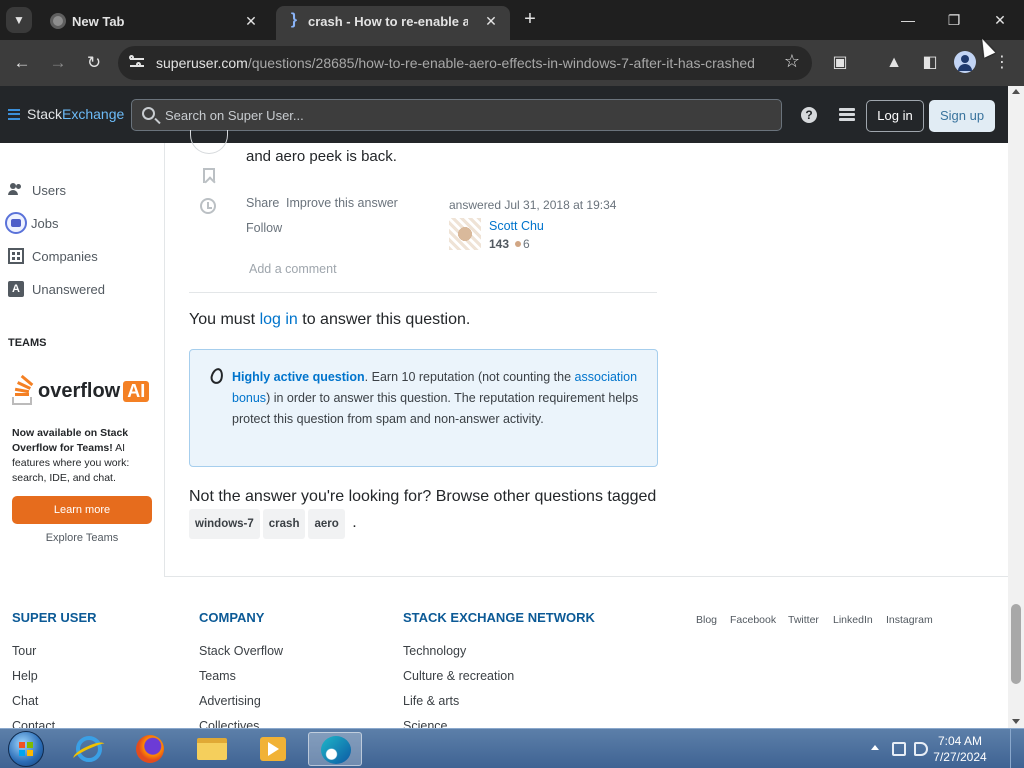 Image resolution: width=1024 pixels, height=768 pixels. I want to click on browser-tab-active: } crash - How to re-enable aero ✕, so click(393, 23).